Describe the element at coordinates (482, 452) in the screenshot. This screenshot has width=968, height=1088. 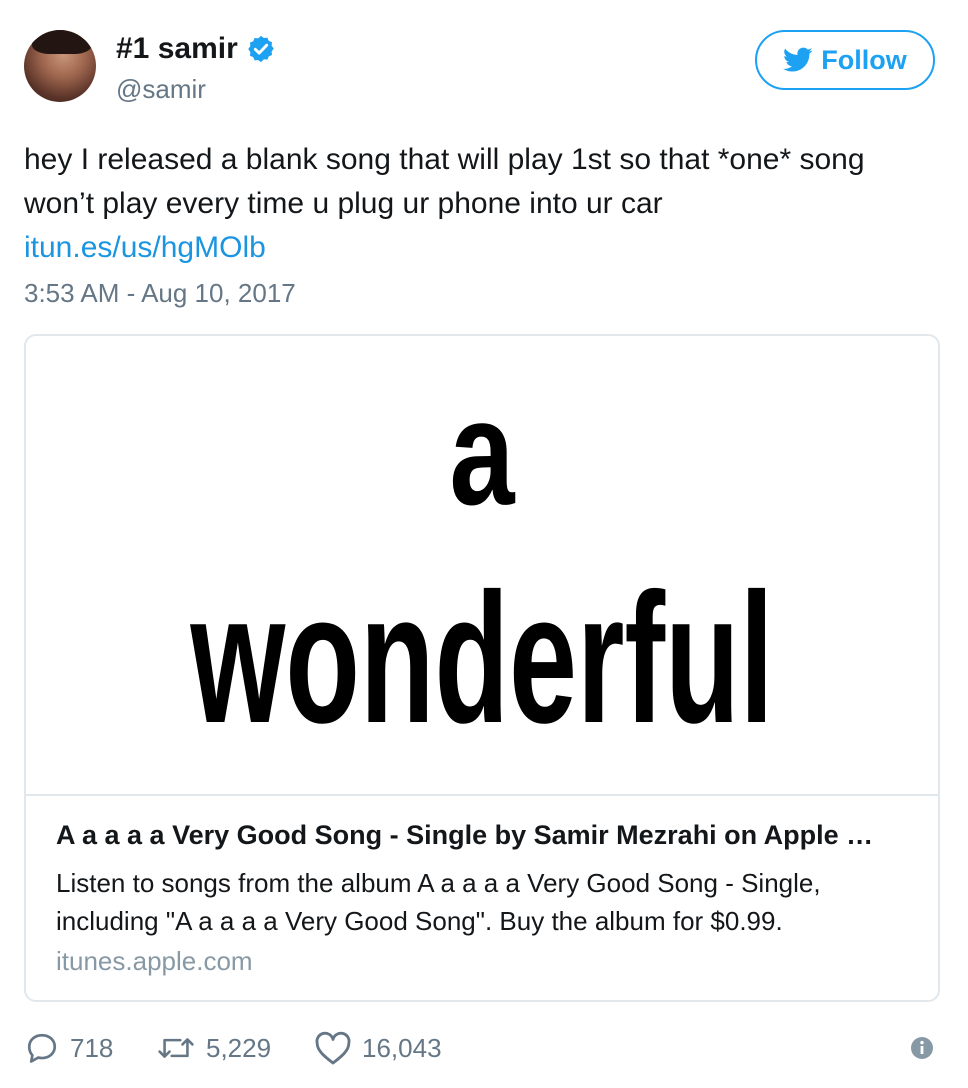
I see `artwork-line-1: a` at that location.